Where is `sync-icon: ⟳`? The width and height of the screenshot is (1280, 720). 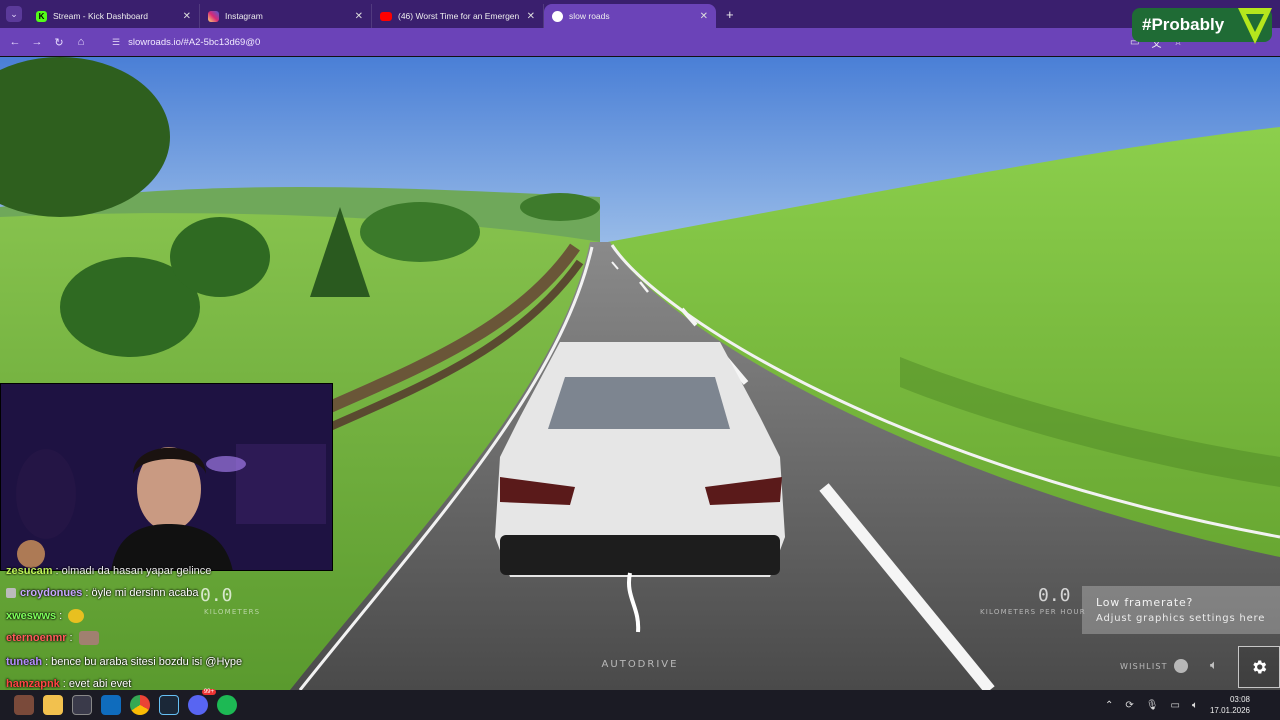 sync-icon: ⟳ is located at coordinates (1129, 705).